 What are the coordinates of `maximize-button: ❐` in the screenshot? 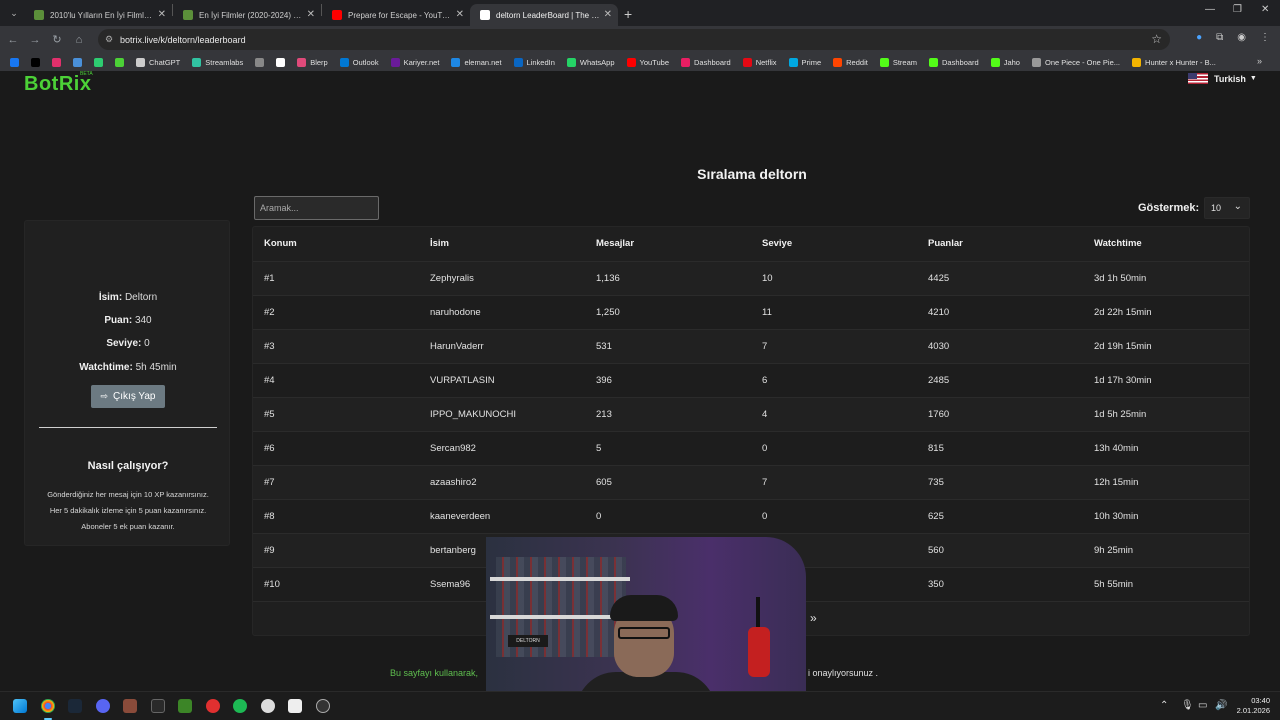 It's located at (1237, 9).